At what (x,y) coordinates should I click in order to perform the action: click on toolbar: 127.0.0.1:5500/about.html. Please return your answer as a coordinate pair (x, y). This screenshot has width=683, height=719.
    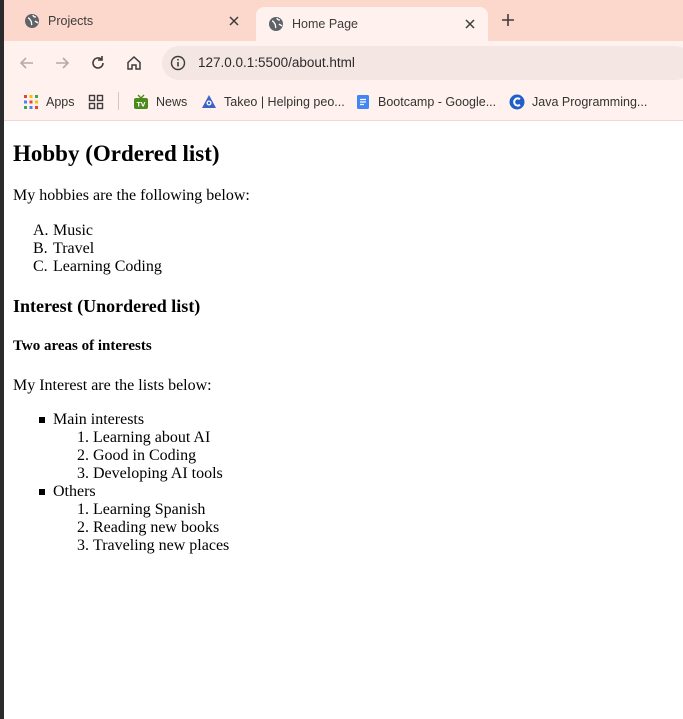
    Looking at the image, I should click on (343, 63).